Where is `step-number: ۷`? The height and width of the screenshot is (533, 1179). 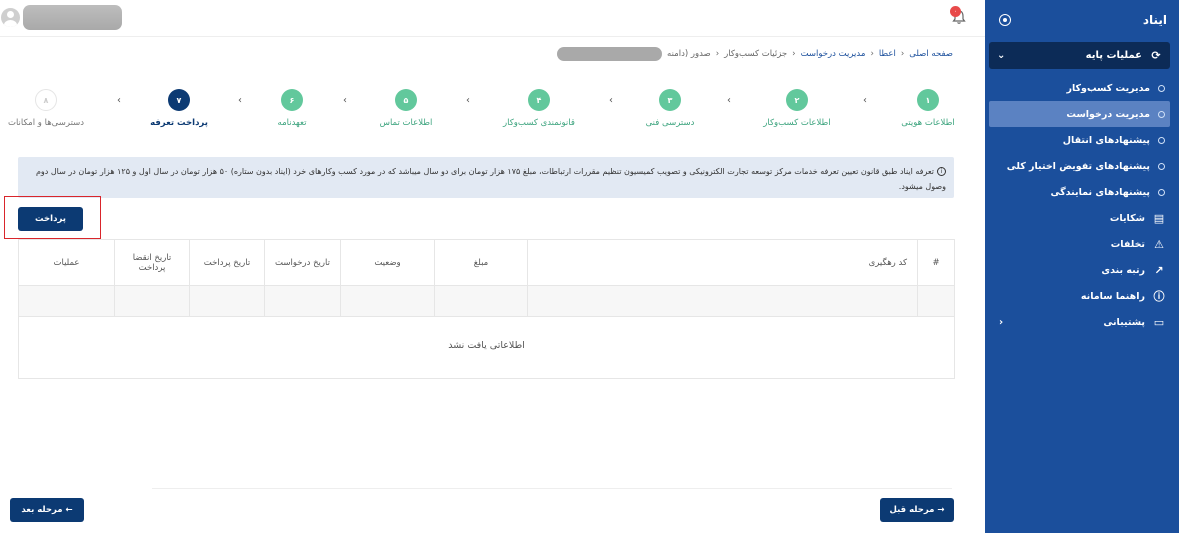 step-number: ۷ is located at coordinates (179, 100).